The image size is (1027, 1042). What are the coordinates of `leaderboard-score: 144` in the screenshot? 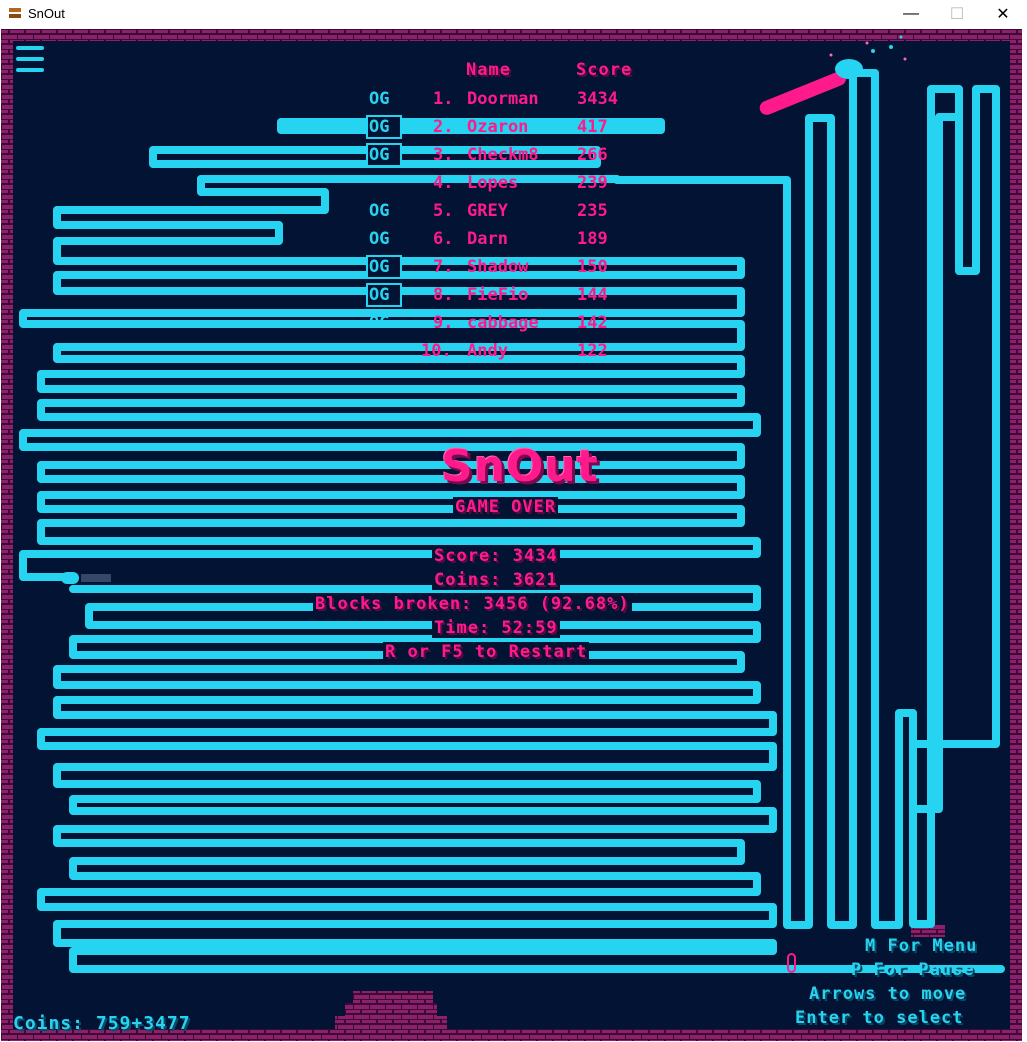 It's located at (592, 295).